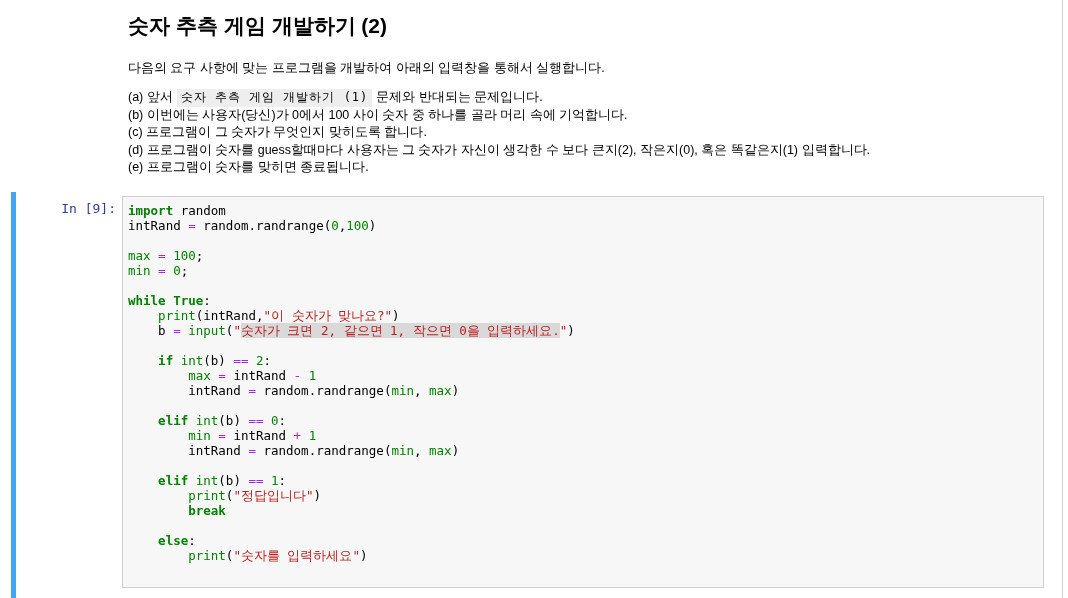 This screenshot has width=1068, height=598. Describe the element at coordinates (166, 255) in the screenshot. I see `code-line: max = 100;` at that location.